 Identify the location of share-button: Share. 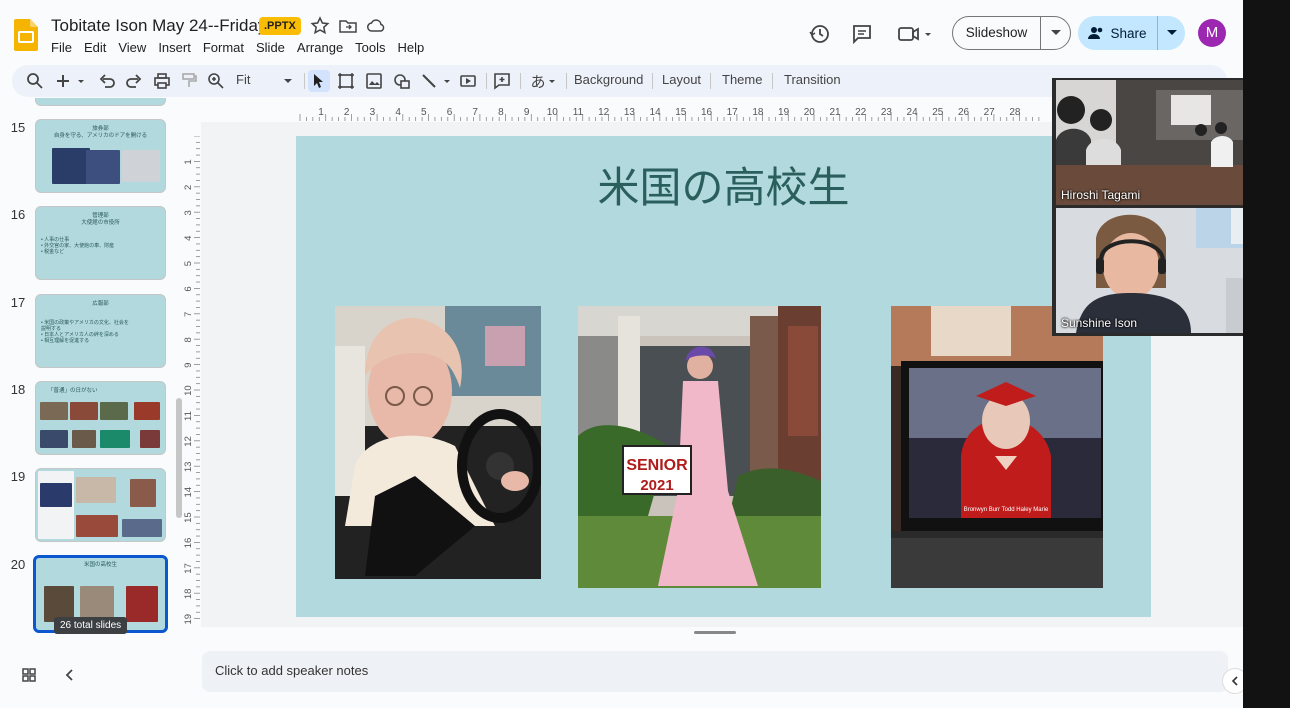
(1131, 33).